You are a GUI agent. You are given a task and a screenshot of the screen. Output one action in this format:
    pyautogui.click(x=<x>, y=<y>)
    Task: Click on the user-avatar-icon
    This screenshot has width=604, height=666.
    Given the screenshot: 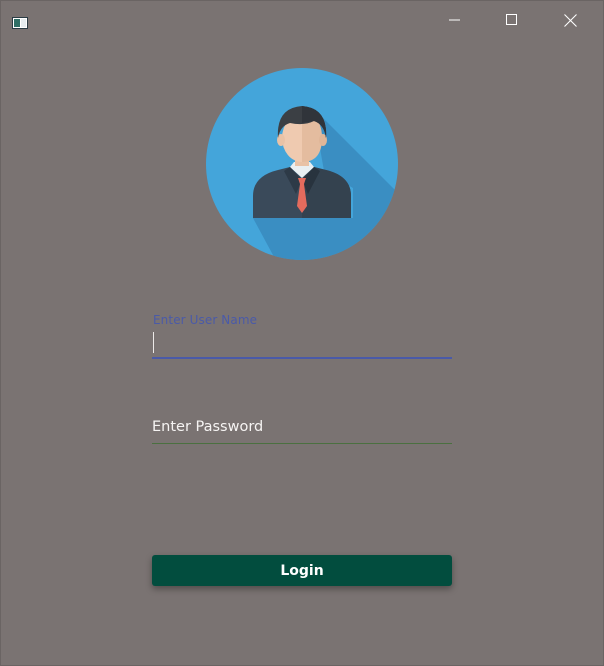 What is the action you would take?
    pyautogui.click(x=302, y=164)
    